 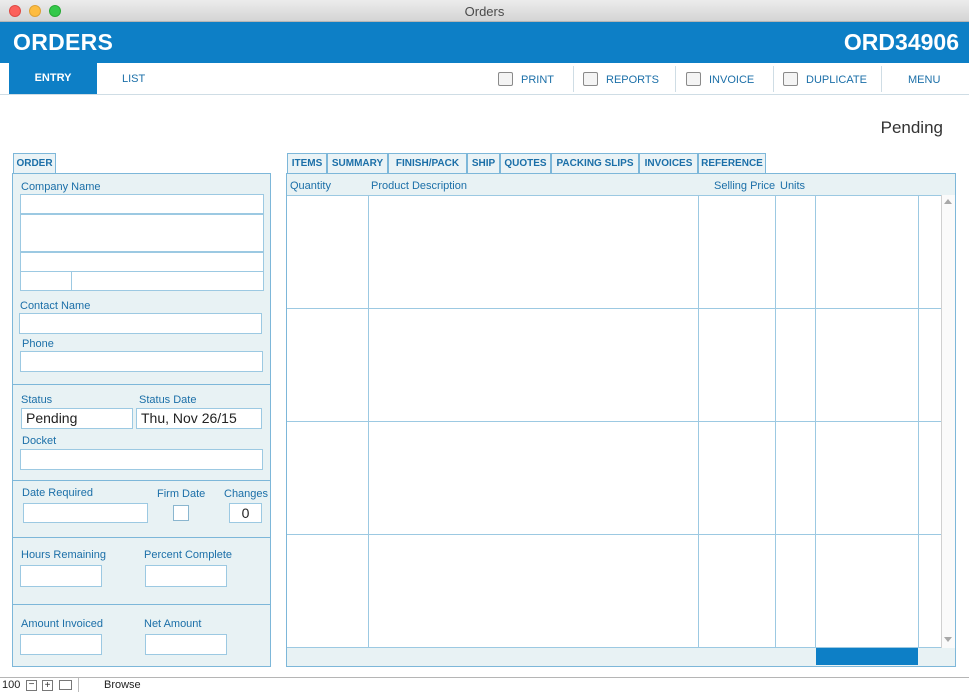 What do you see at coordinates (38, 344) in the screenshot?
I see `phone-label: Phone` at bounding box center [38, 344].